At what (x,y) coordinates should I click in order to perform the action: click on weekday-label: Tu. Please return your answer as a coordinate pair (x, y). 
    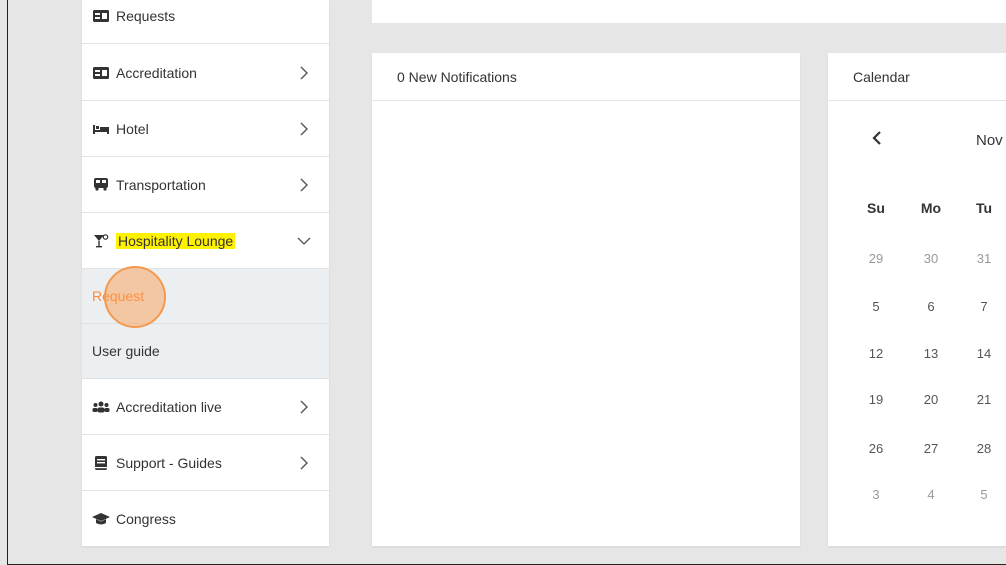
    Looking at the image, I should click on (984, 208).